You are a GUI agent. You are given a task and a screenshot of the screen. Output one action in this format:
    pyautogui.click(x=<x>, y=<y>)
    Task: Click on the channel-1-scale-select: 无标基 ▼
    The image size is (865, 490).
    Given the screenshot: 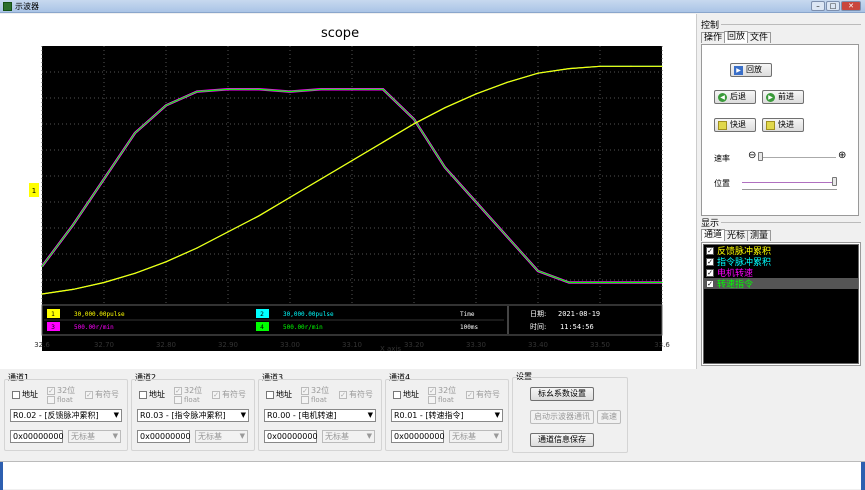 What is the action you would take?
    pyautogui.click(x=94, y=436)
    